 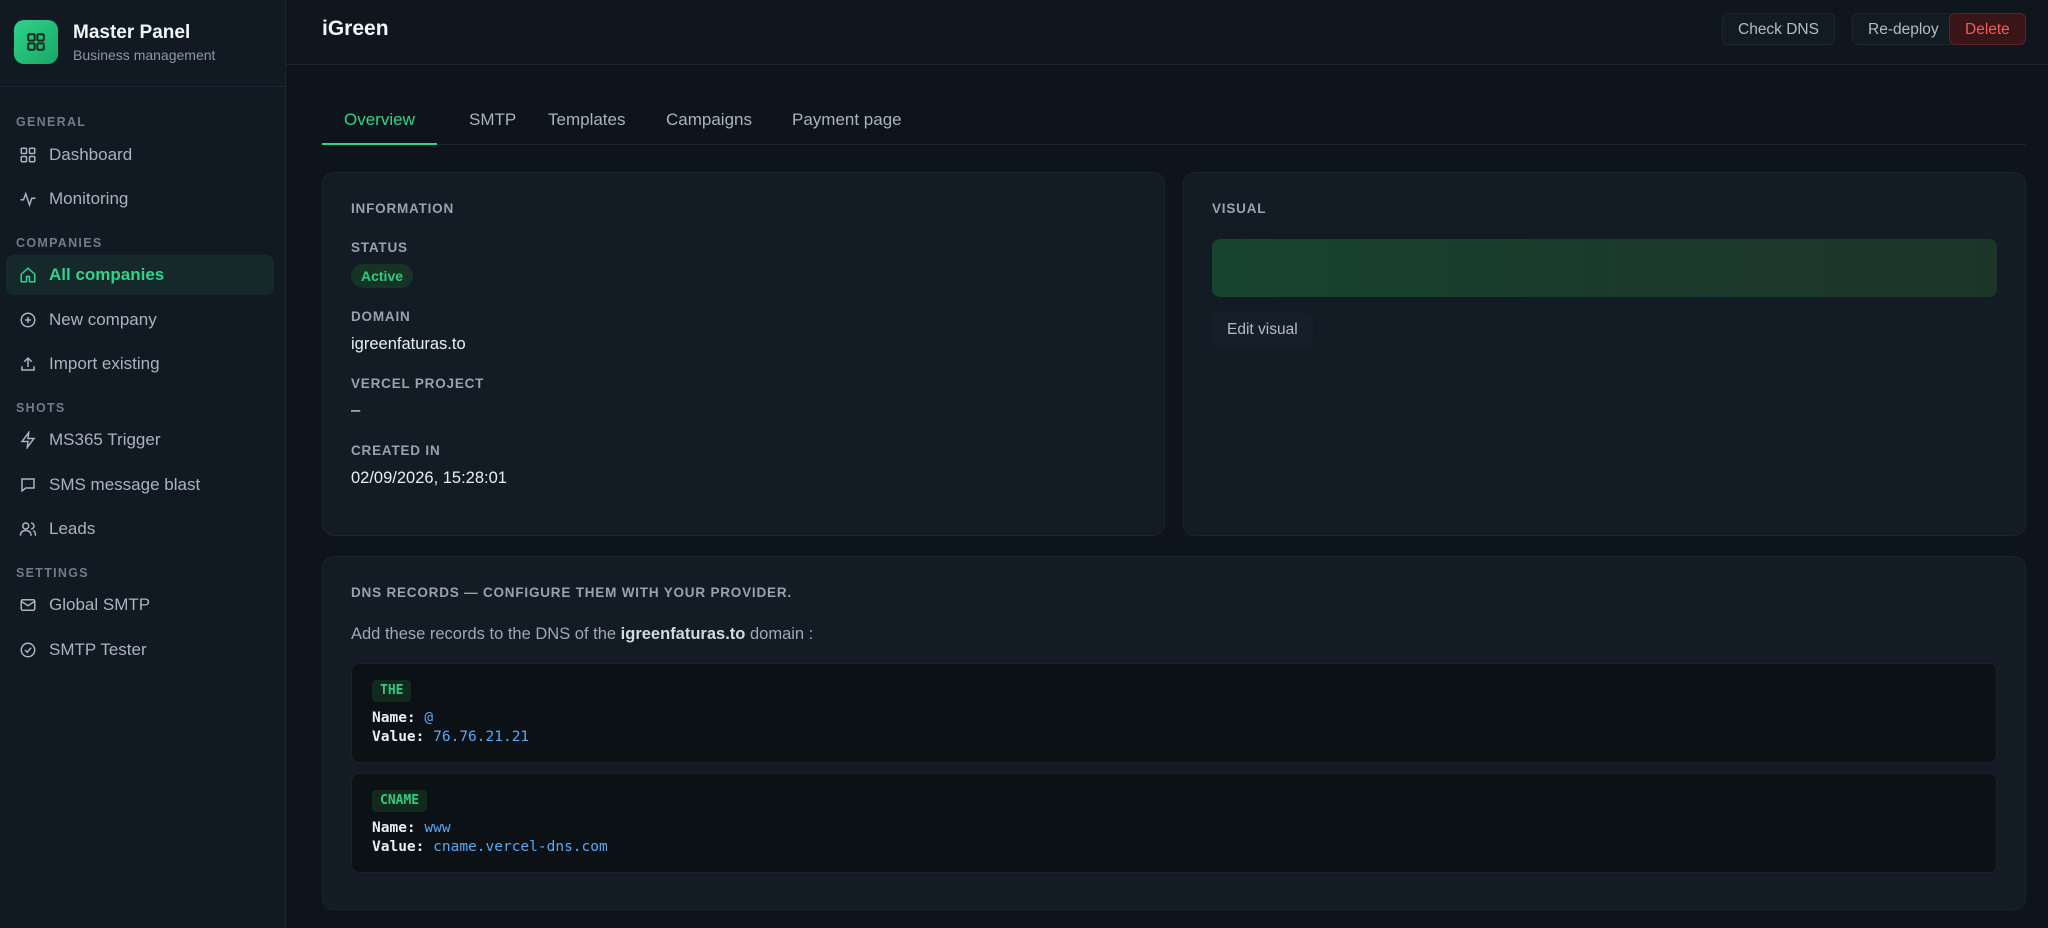 I want to click on sidebar-item-monitoring: Monitoring, so click(x=140, y=199).